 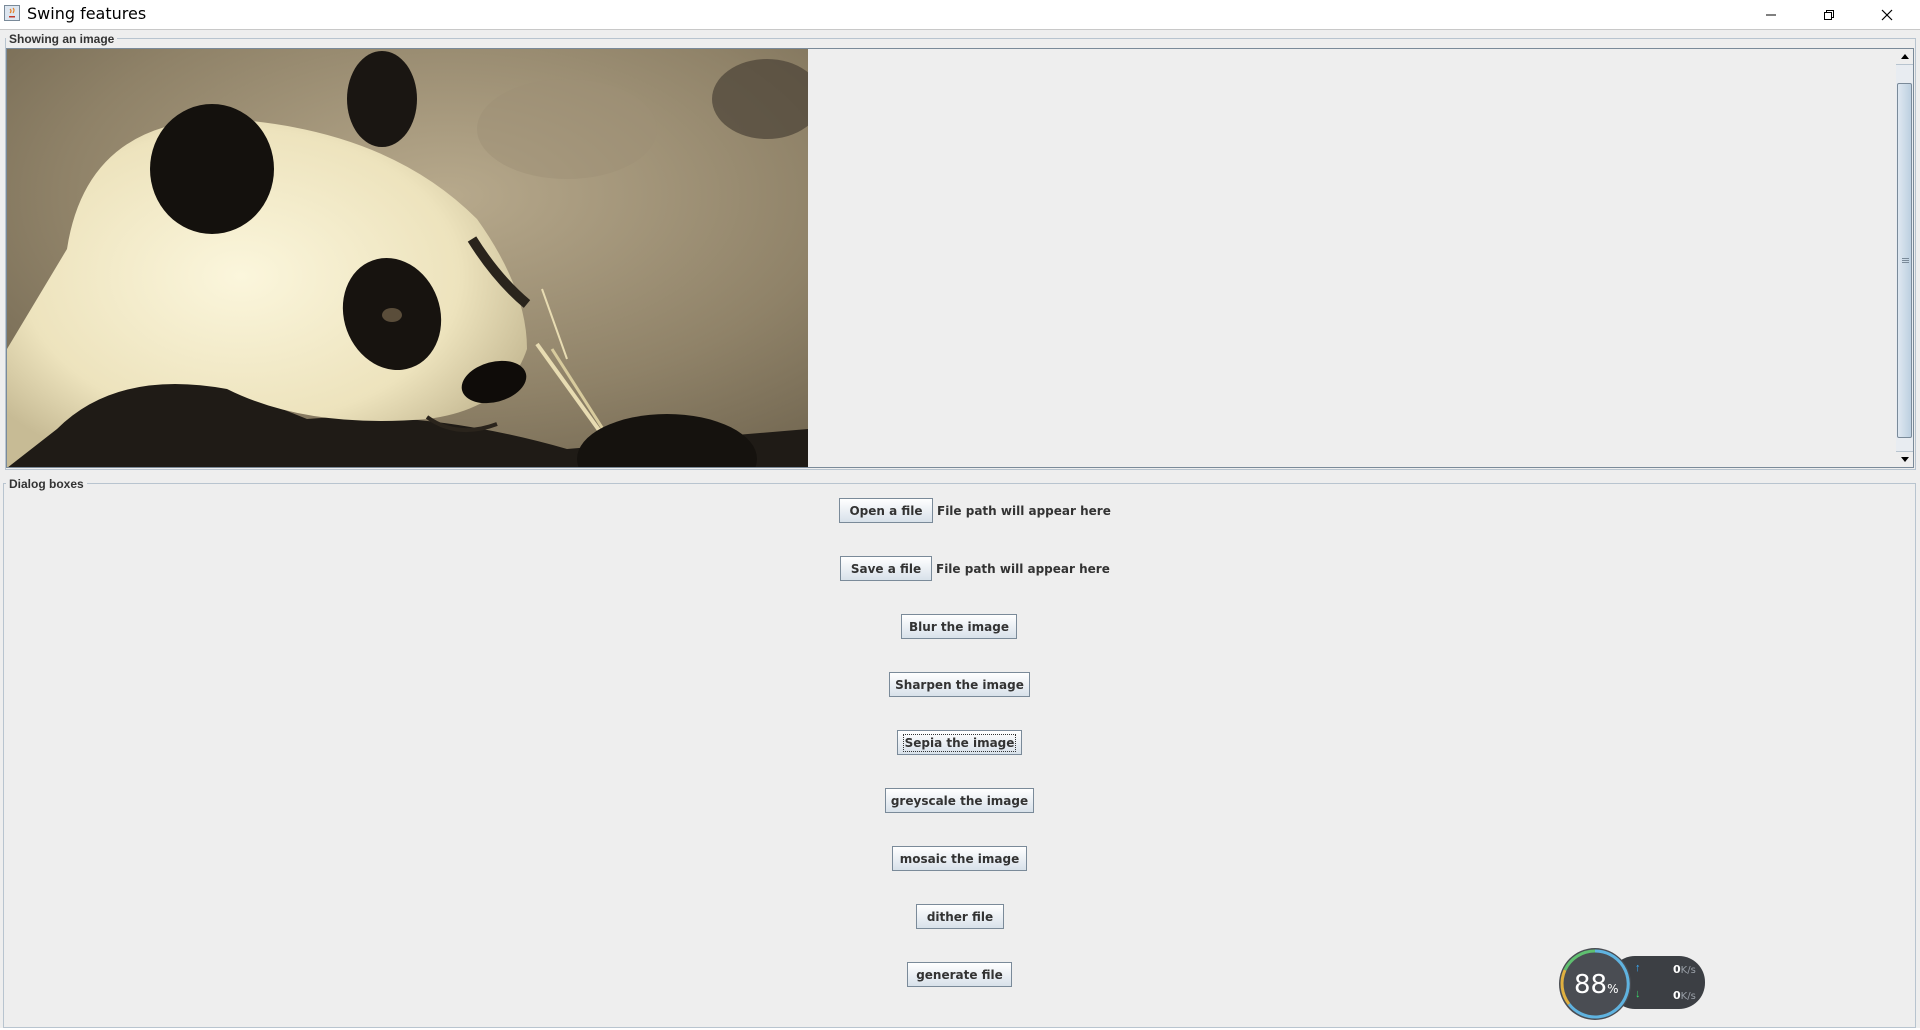 I want to click on blur-image-label: Blur the image, so click(x=959, y=626).